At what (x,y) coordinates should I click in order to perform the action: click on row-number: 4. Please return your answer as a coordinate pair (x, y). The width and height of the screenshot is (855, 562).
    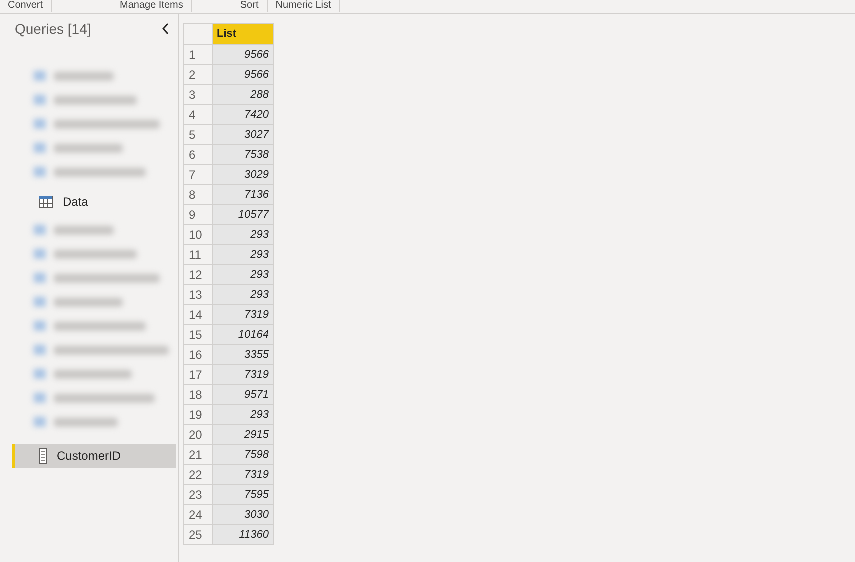
    Looking at the image, I should click on (198, 114).